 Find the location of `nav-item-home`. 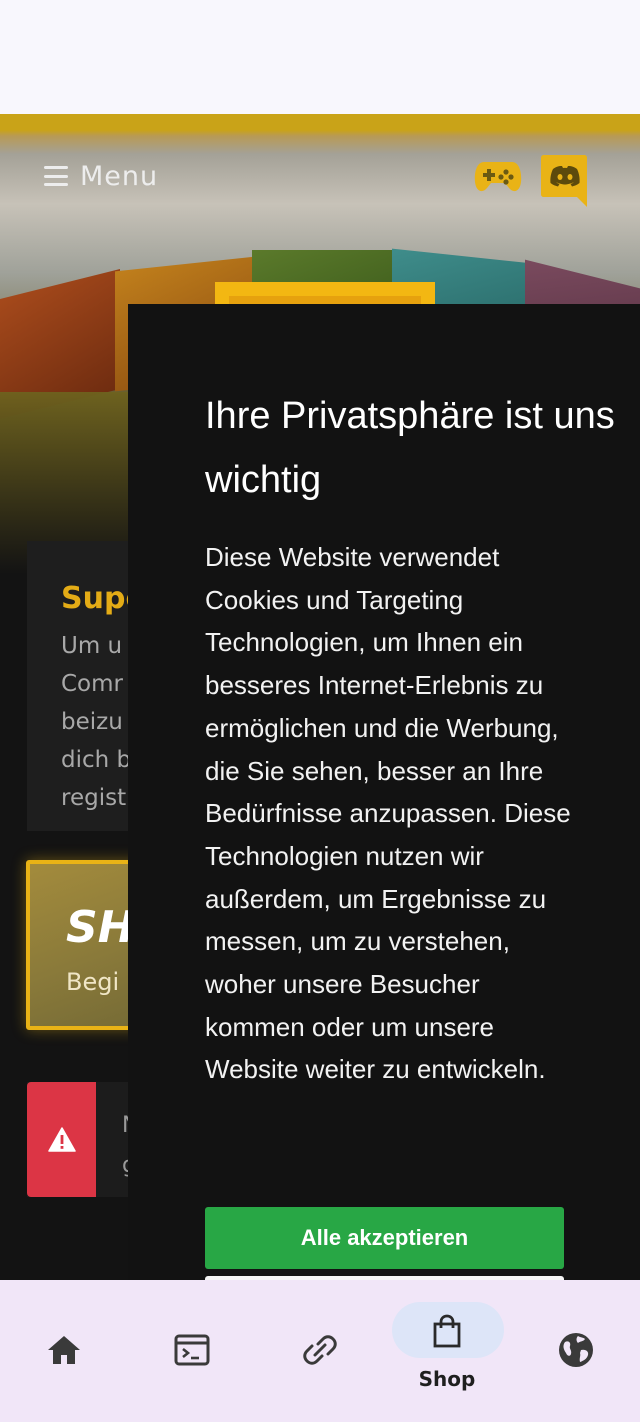

nav-item-home is located at coordinates (64, 1351).